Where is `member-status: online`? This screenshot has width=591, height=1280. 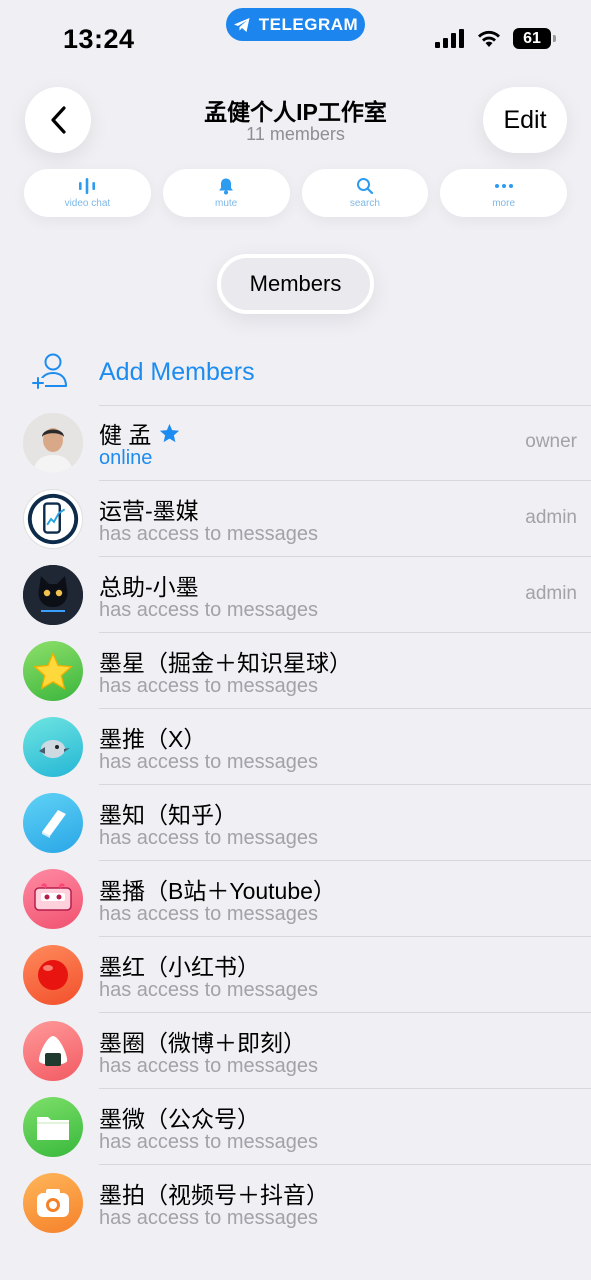
member-status: online is located at coordinates (126, 458).